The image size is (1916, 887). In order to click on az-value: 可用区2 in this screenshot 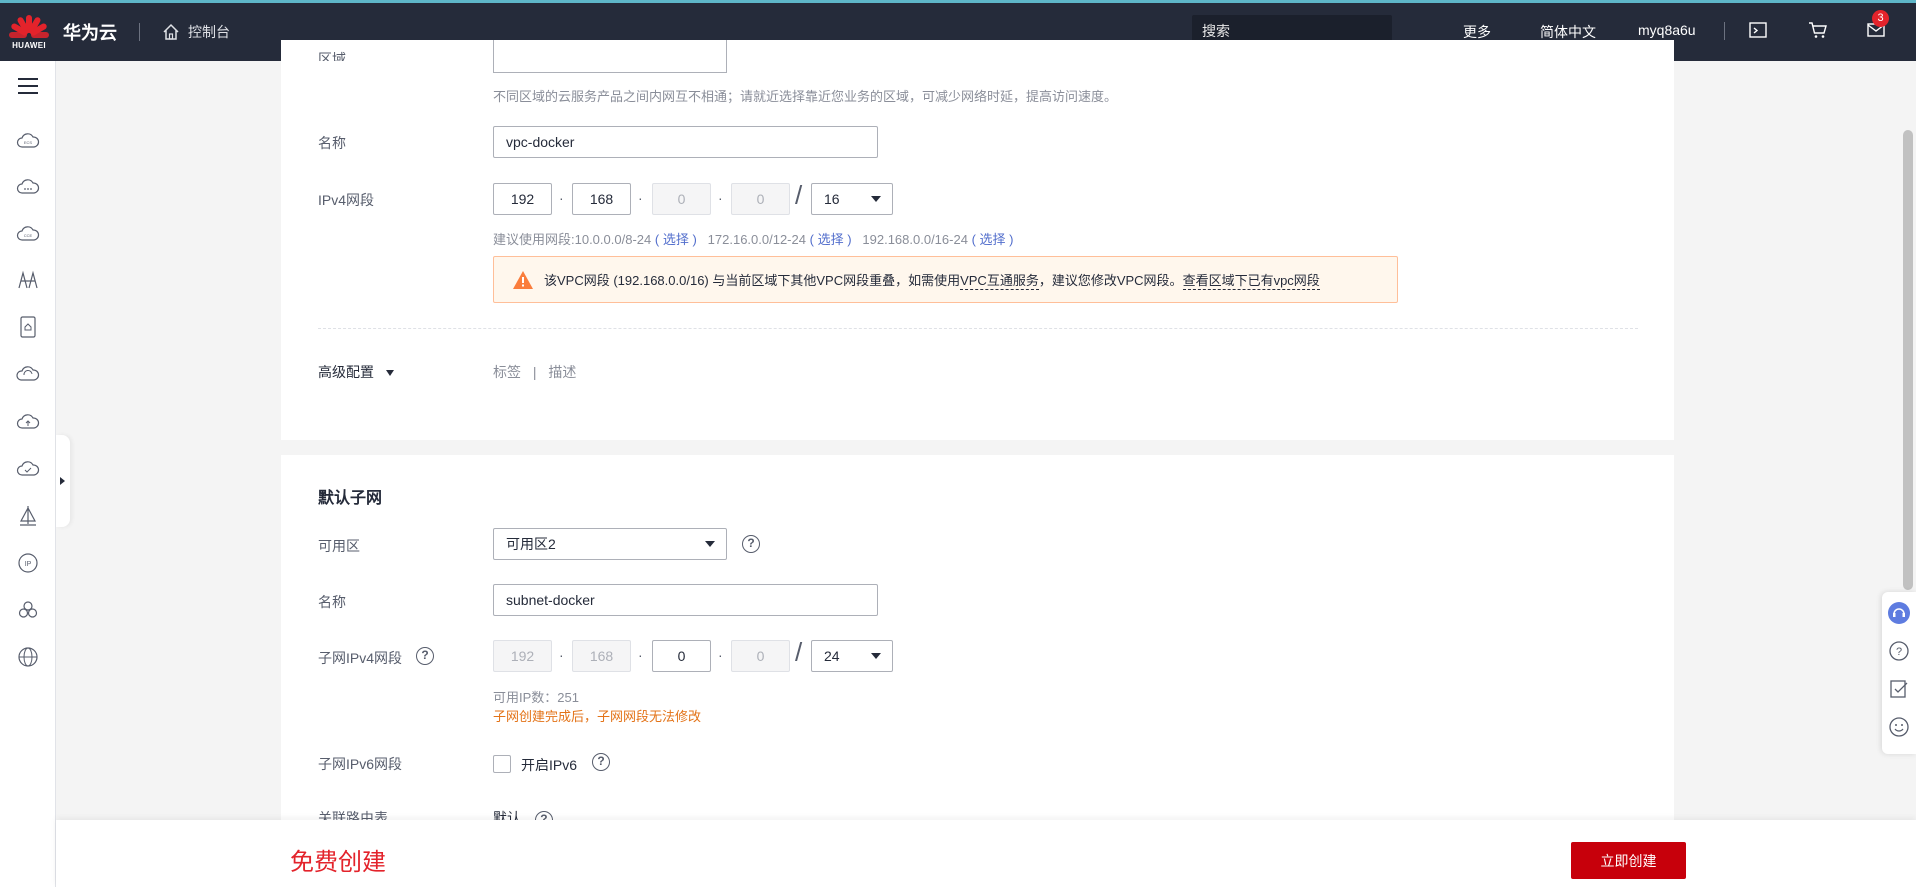, I will do `click(531, 544)`.